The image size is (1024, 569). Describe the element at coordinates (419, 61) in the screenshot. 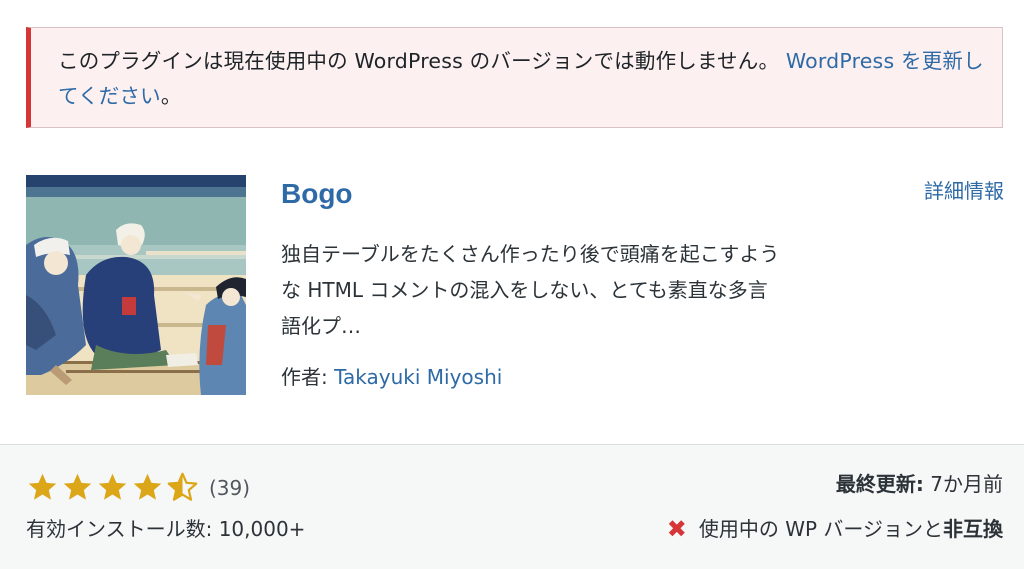

I see `notice-message: このプラグインは現在使用中の WordPress のバージョンでは動作しません。` at that location.